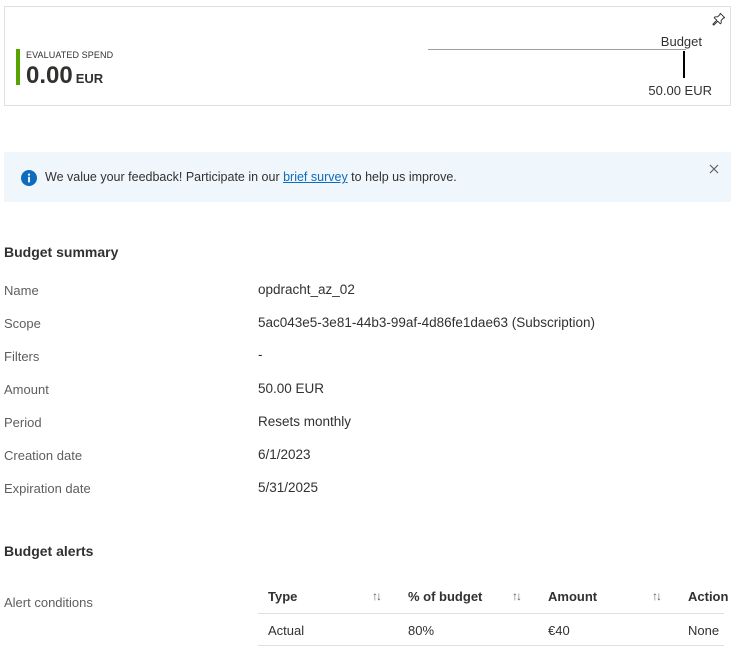 The image size is (739, 655). Describe the element at coordinates (260, 354) in the screenshot. I see `summary-value-filters: -` at that location.